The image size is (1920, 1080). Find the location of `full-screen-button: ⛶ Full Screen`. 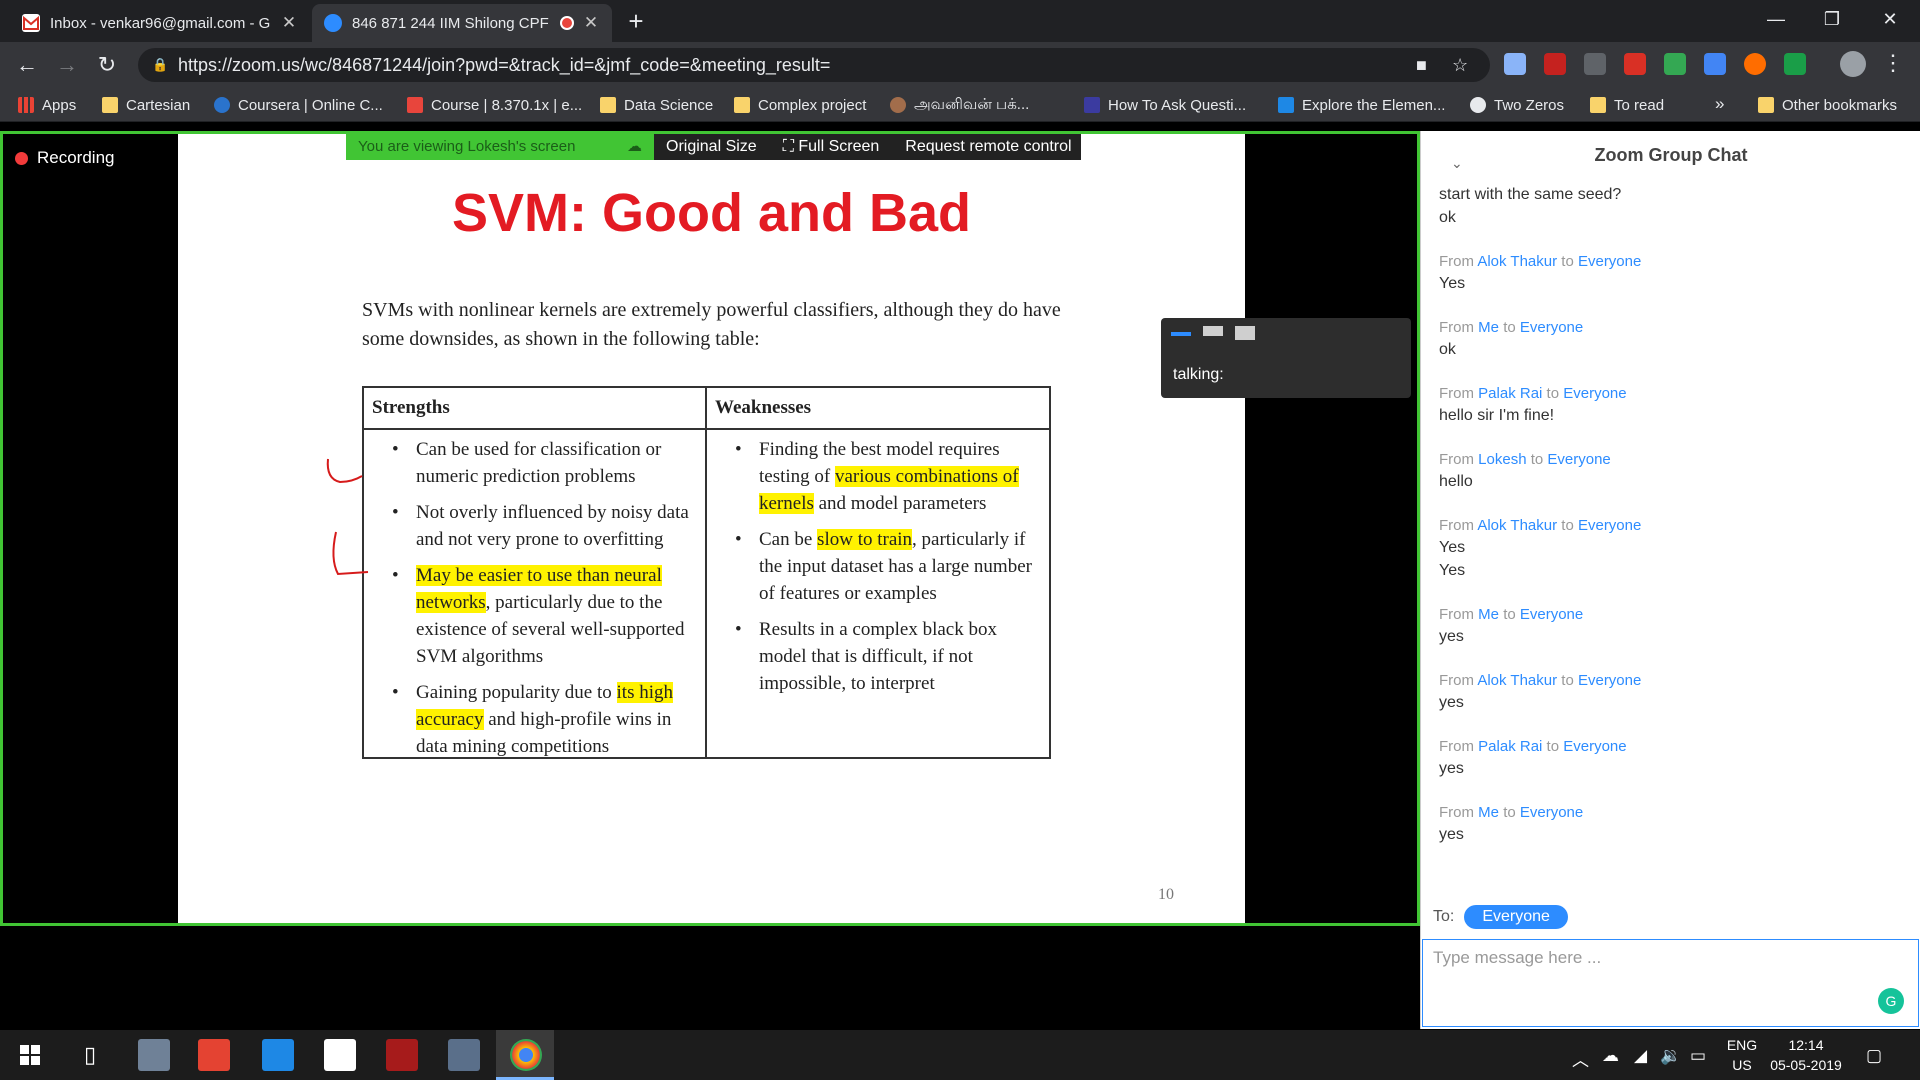

full-screen-button: ⛶ Full Screen is located at coordinates (831, 147).